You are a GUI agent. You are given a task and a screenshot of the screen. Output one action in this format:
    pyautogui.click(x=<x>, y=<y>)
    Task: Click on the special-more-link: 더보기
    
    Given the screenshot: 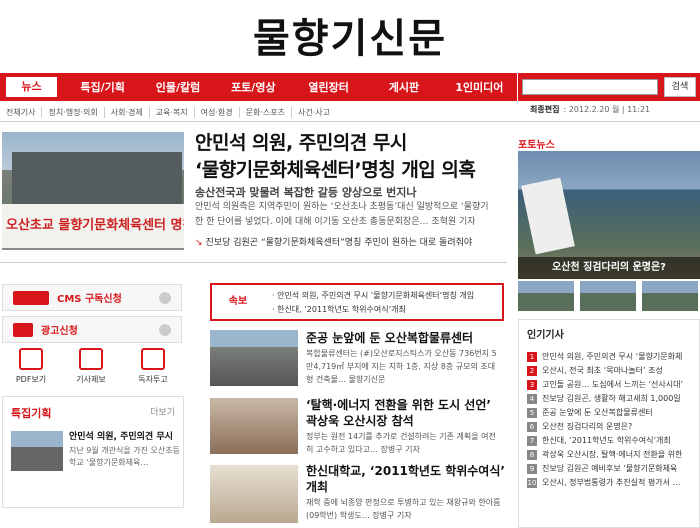 What is the action you would take?
    pyautogui.click(x=162, y=411)
    